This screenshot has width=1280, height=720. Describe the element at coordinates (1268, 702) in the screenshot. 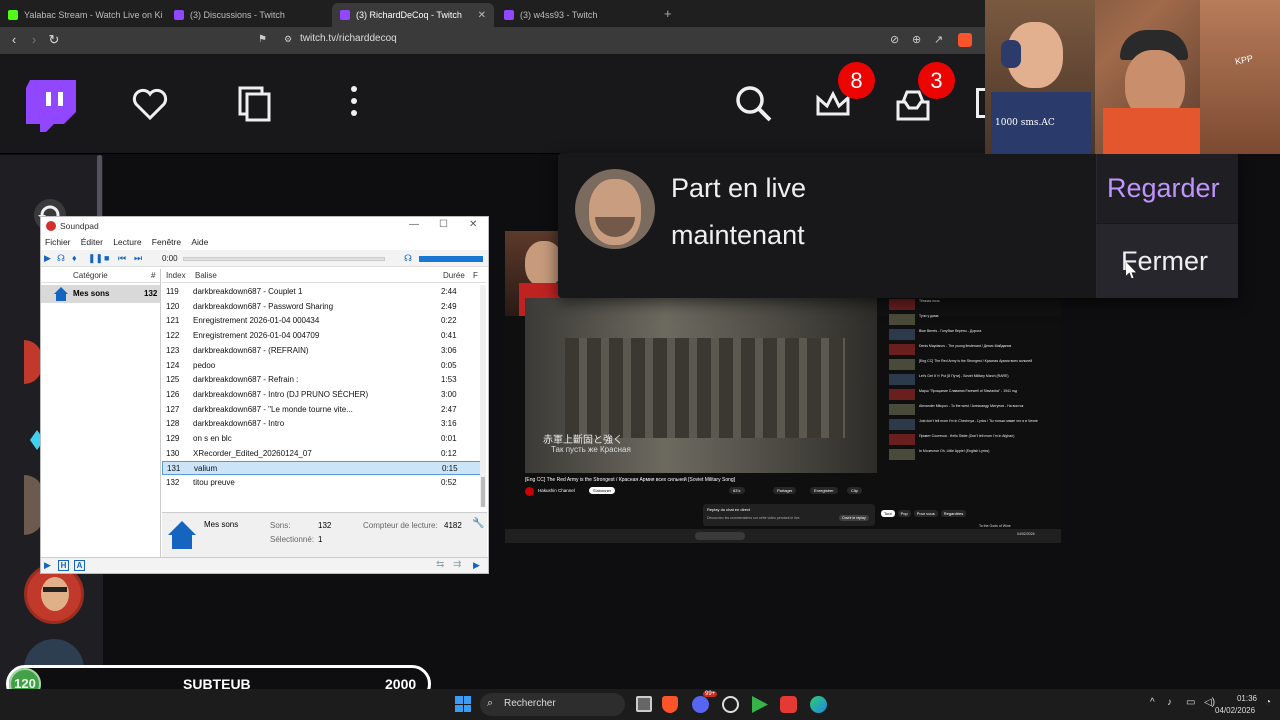

I see `notification-bell-icon: ◔` at that location.